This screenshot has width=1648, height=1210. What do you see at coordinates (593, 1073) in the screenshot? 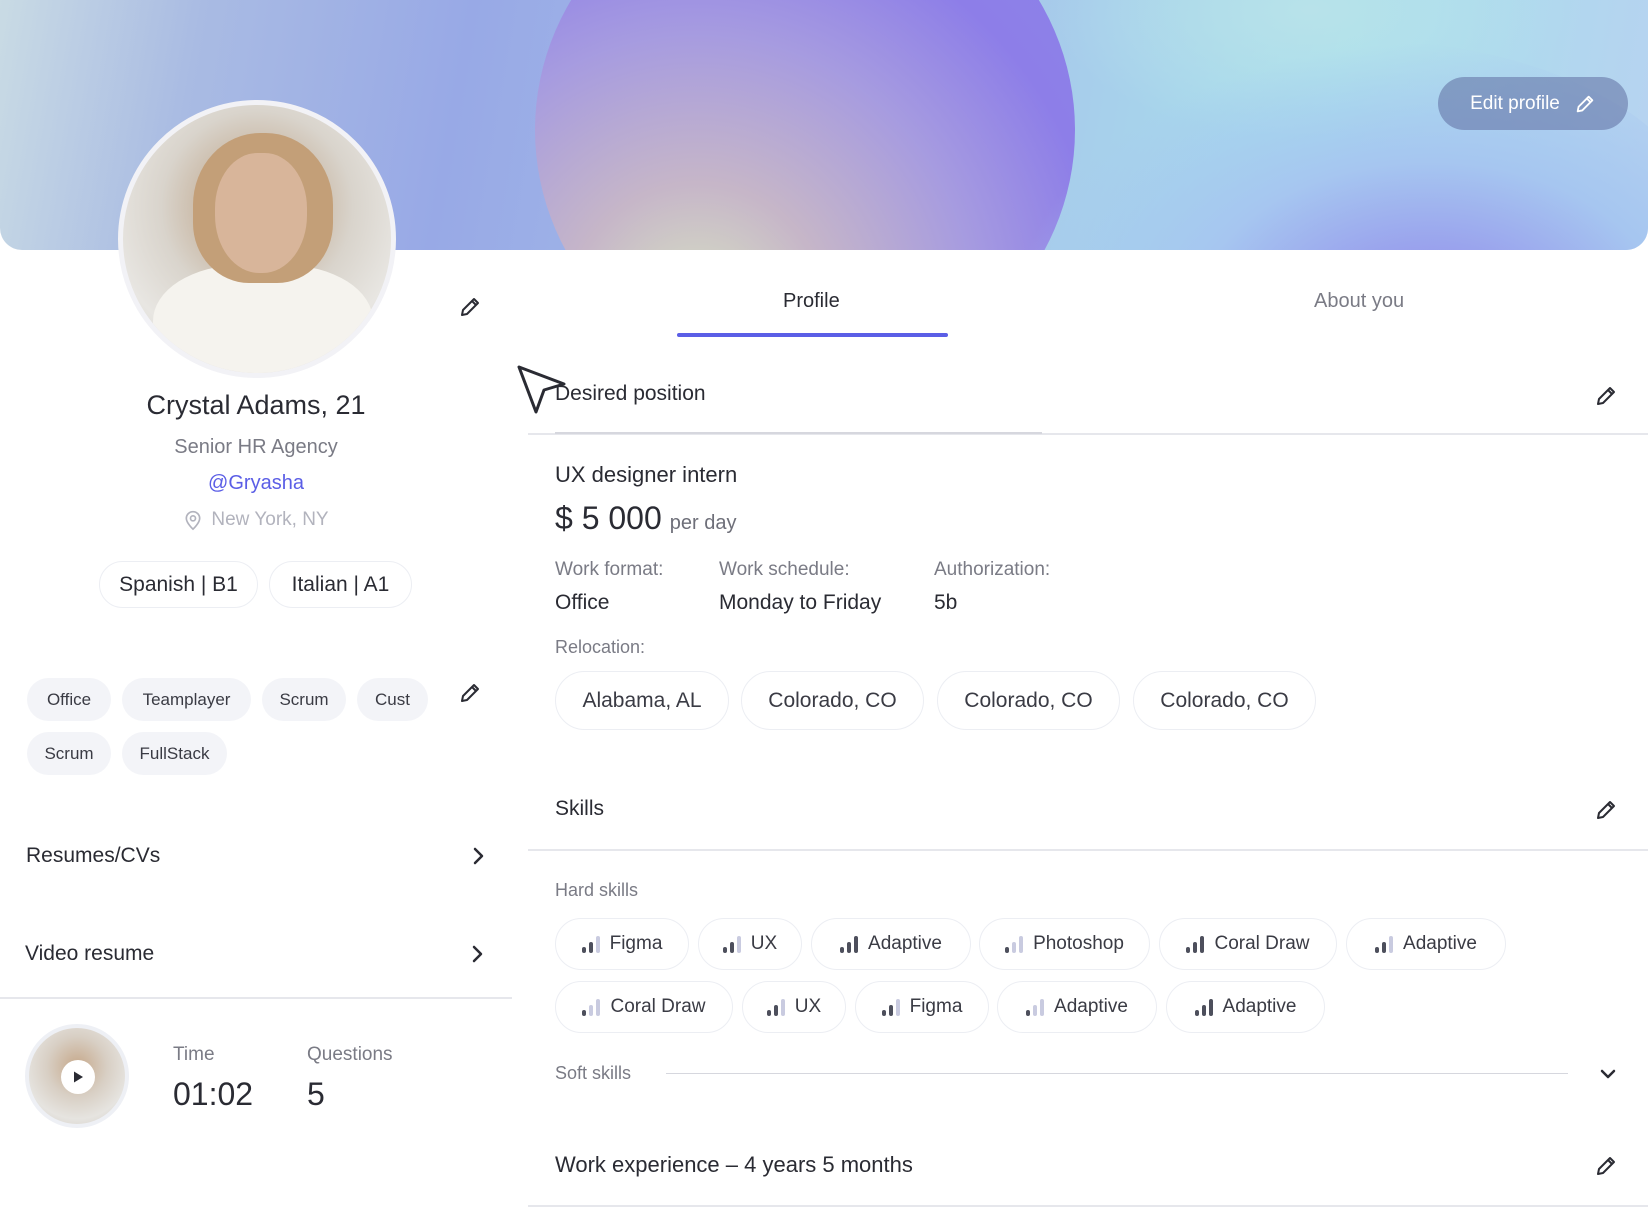
I see `soft-skills-label: Soft skills` at bounding box center [593, 1073].